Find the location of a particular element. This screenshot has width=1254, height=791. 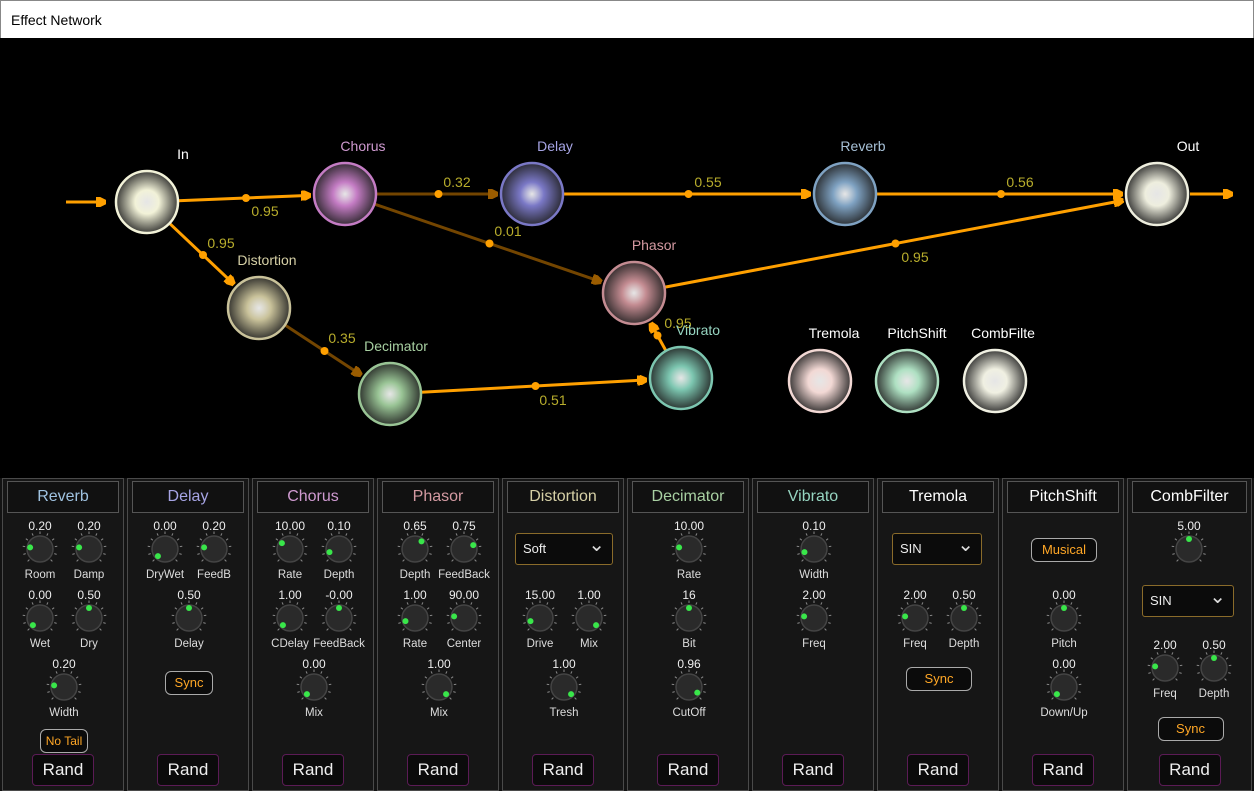

knob-mix: 0.00 Mix is located at coordinates (314, 688).